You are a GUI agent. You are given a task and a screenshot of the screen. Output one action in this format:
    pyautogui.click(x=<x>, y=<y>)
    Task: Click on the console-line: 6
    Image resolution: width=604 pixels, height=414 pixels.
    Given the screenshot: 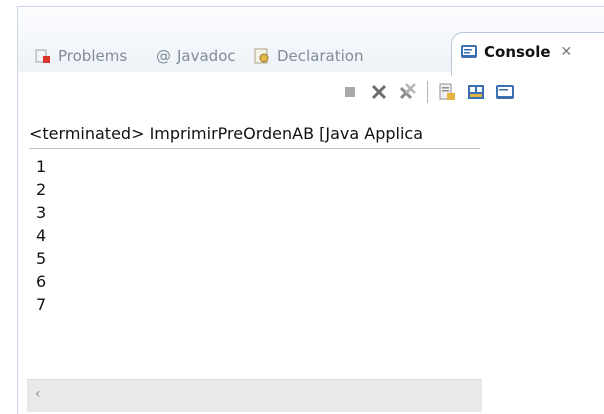 What is the action you would take?
    pyautogui.click(x=41, y=281)
    